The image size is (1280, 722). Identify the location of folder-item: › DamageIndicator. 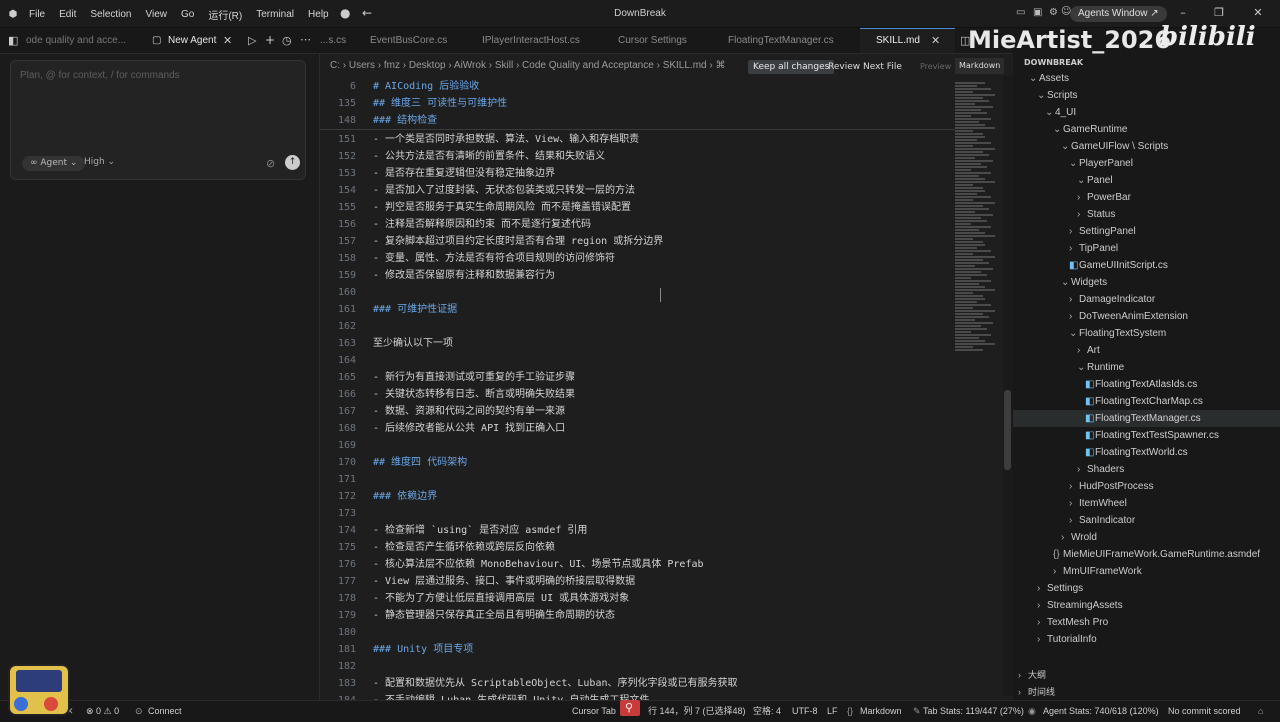
(1146, 299).